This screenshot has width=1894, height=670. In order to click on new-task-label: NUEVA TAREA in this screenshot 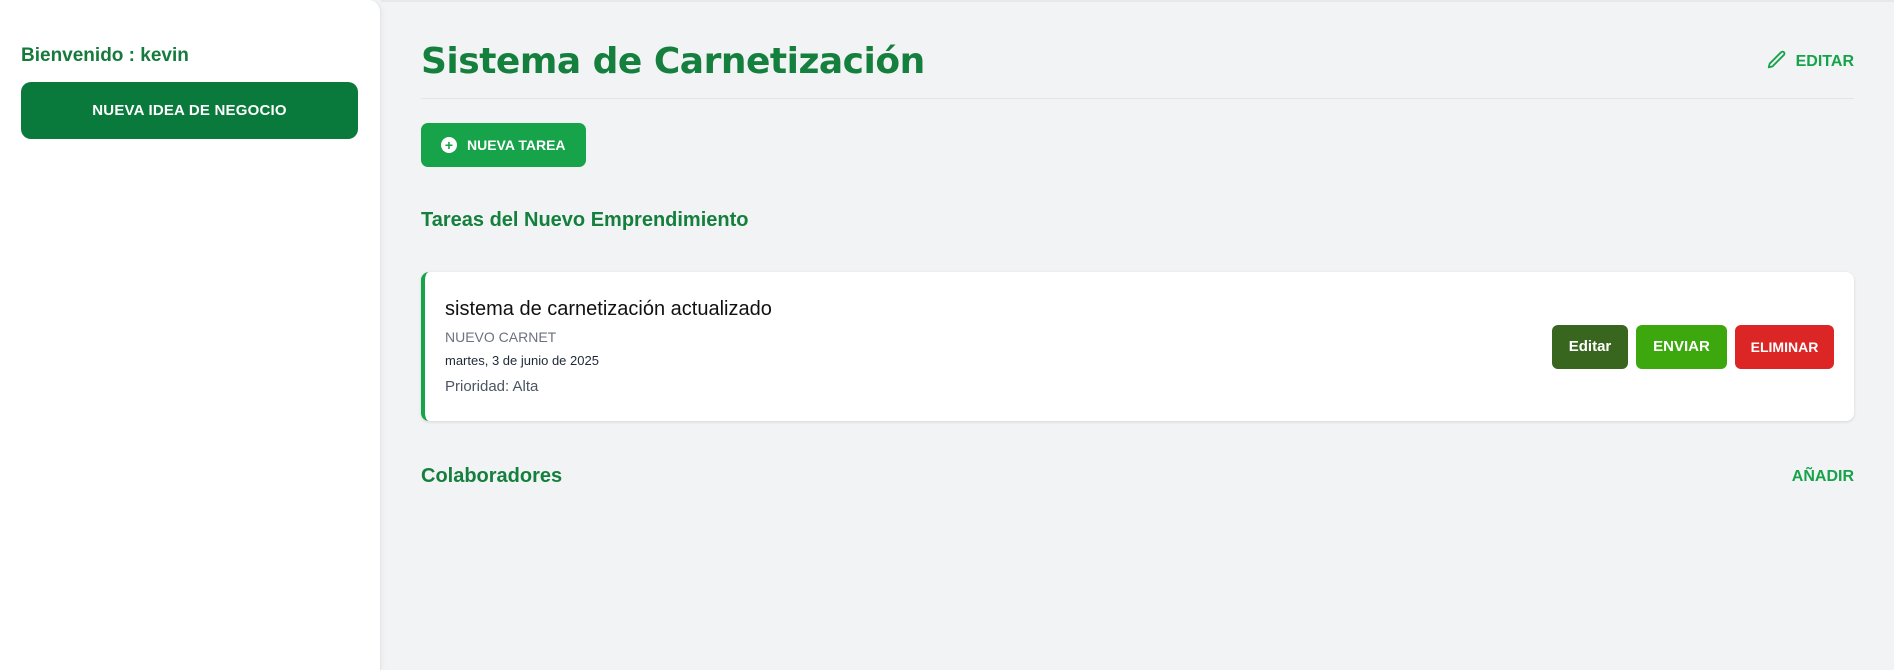, I will do `click(516, 145)`.